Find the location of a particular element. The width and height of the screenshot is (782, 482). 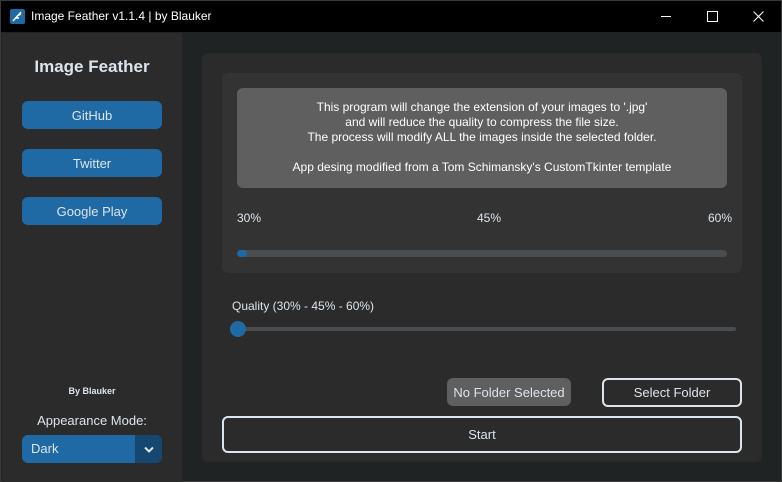

select-folder-button: Select Folder is located at coordinates (672, 392).